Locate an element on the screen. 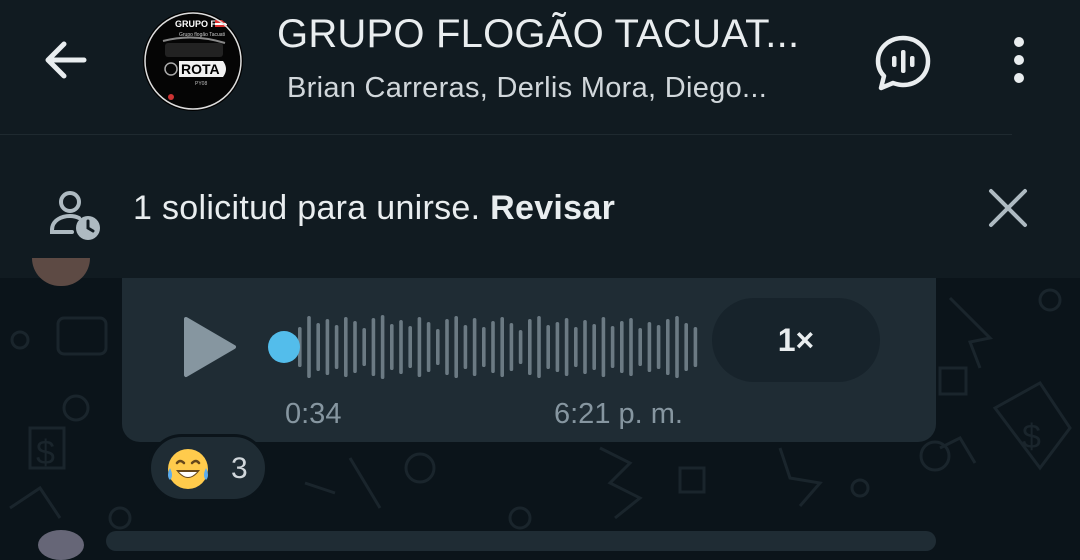 This screenshot has height=560, width=1080. next-sender-avatar is located at coordinates (61, 545).